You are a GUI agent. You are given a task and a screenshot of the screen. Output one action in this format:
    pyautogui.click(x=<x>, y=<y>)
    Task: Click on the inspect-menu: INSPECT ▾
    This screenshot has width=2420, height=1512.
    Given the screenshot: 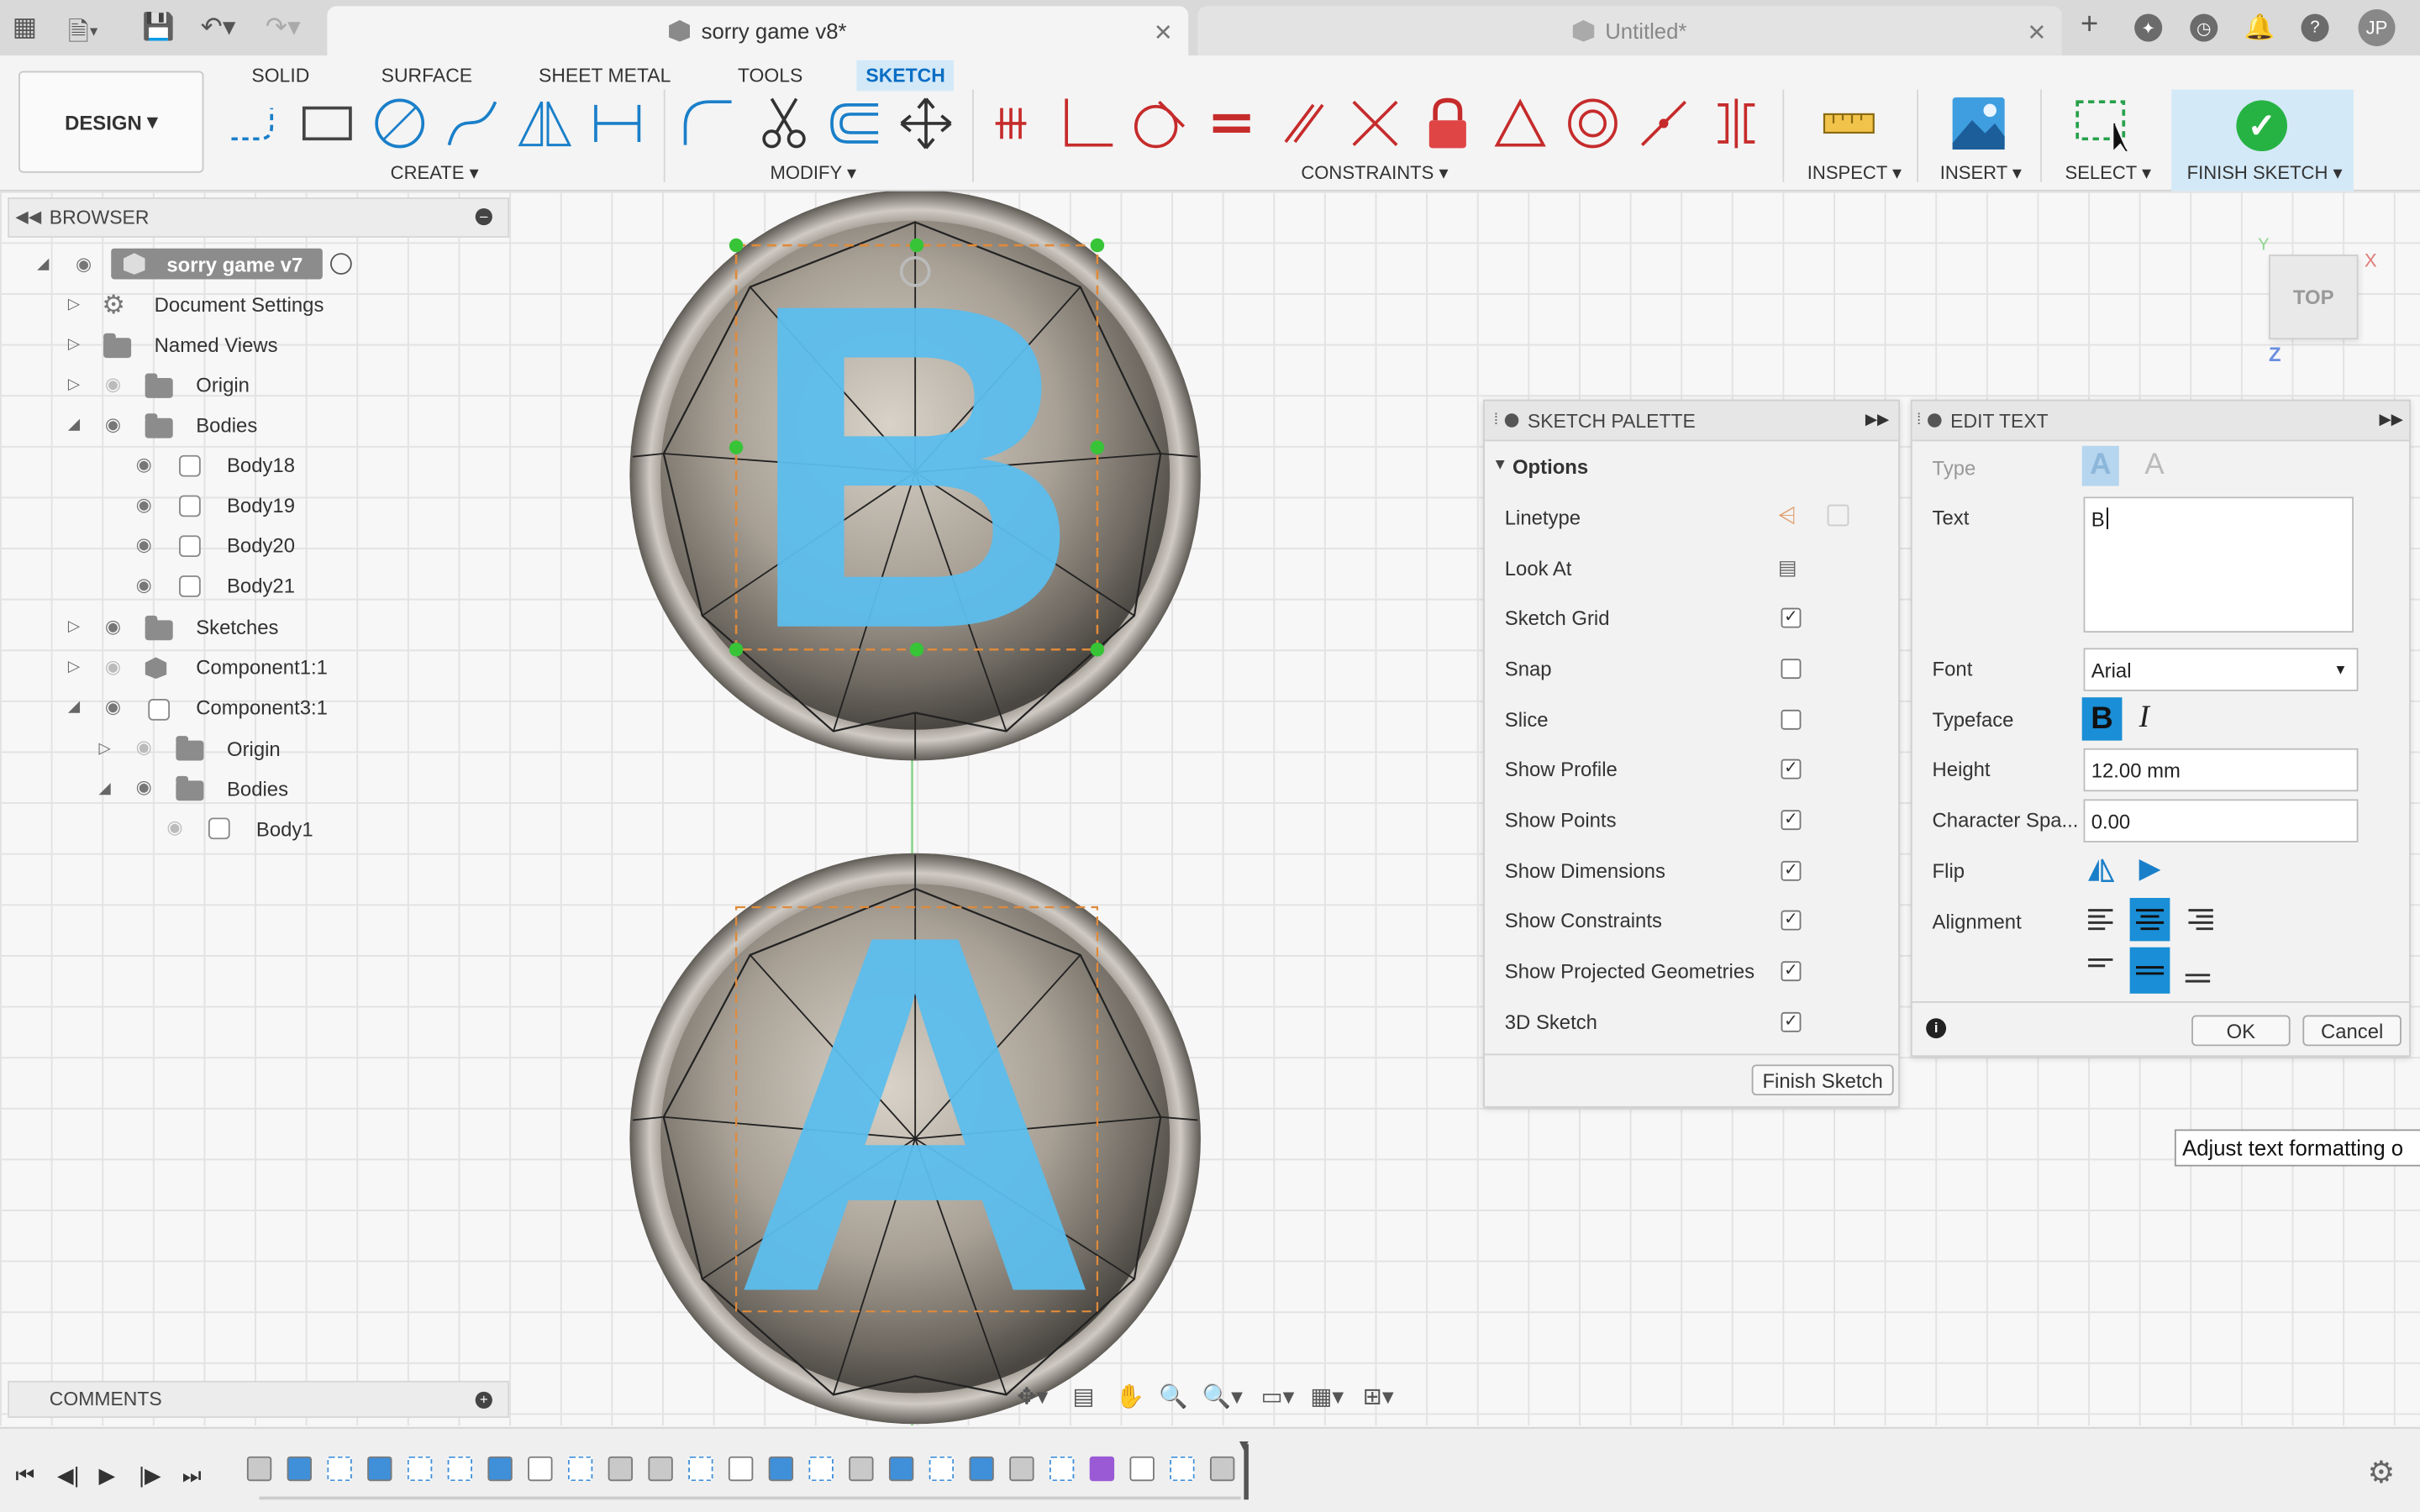 What is the action you would take?
    pyautogui.click(x=1855, y=173)
    